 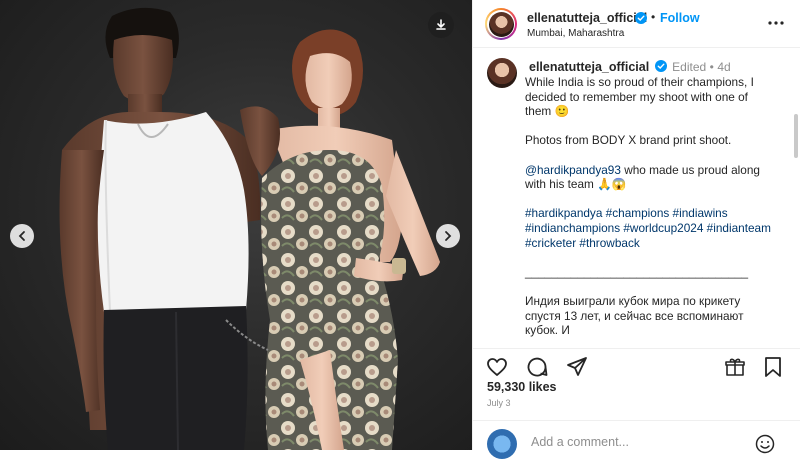 I want to click on mention-link: @hardikpandya93, so click(x=573, y=170).